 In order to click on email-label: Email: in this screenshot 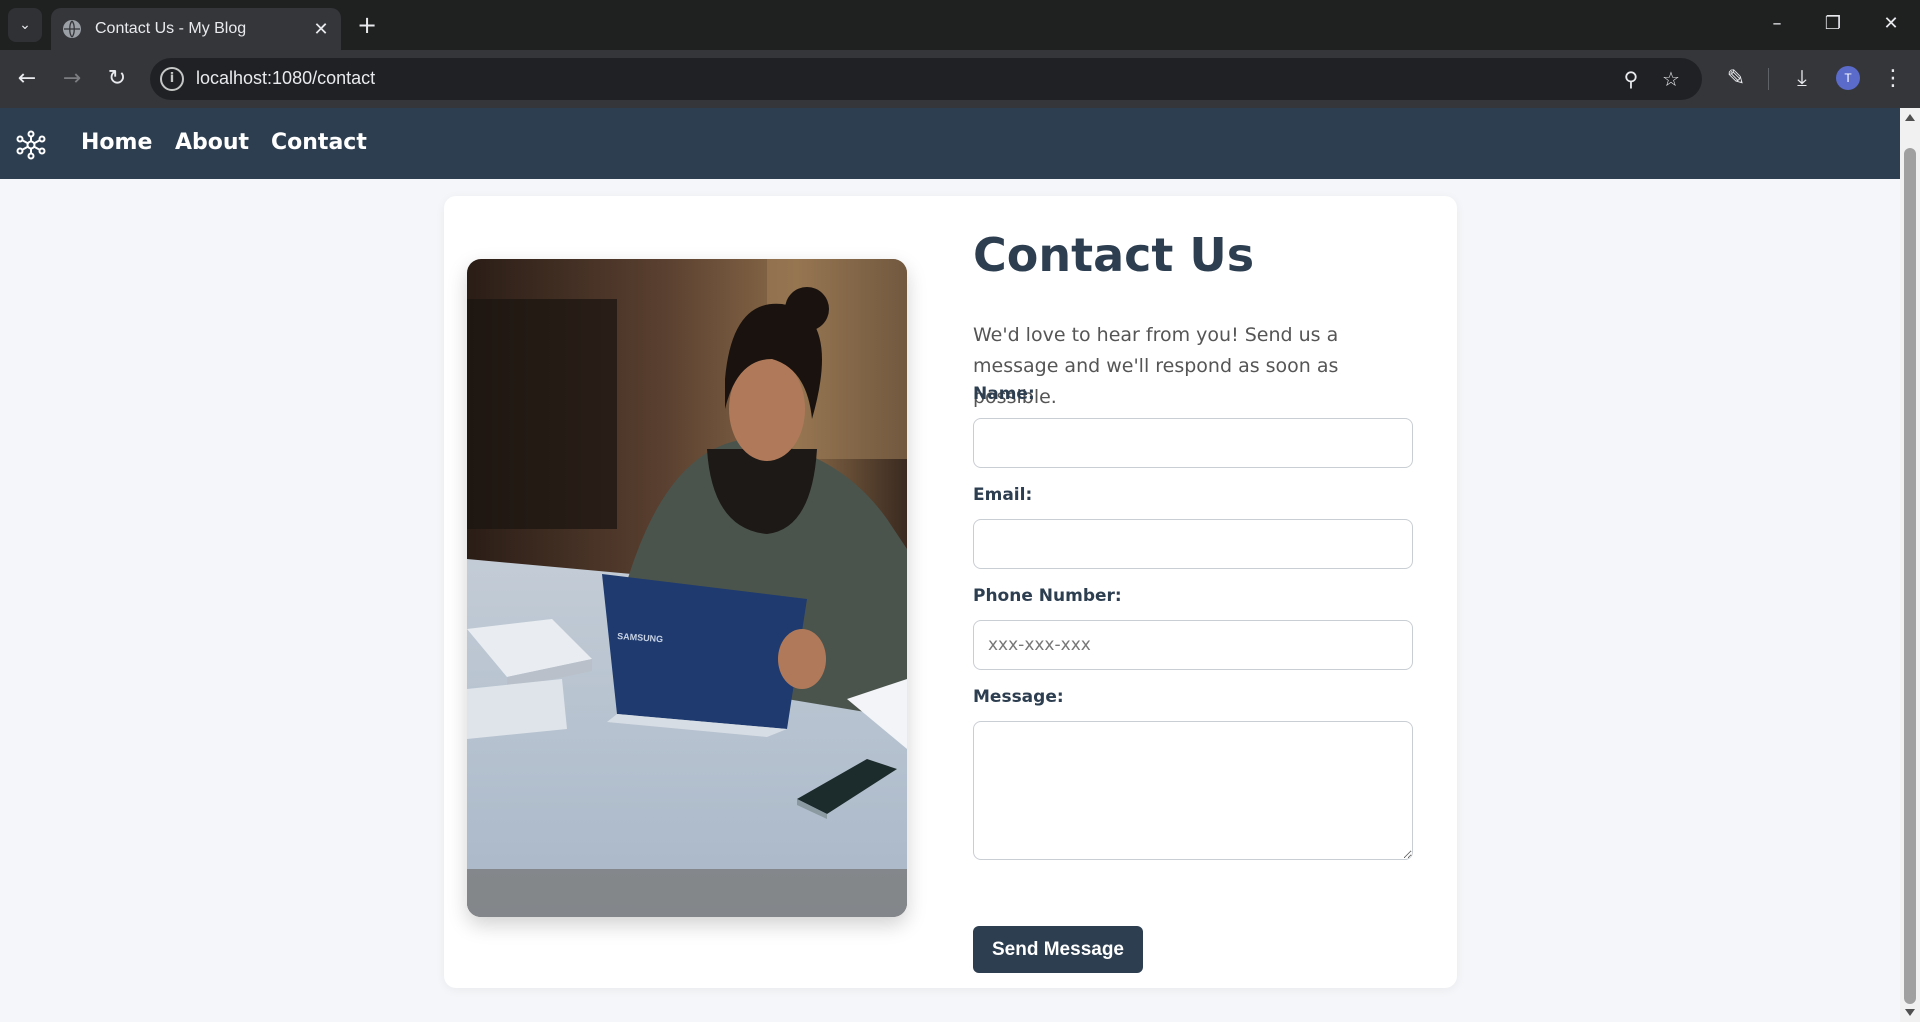, I will do `click(1003, 495)`.